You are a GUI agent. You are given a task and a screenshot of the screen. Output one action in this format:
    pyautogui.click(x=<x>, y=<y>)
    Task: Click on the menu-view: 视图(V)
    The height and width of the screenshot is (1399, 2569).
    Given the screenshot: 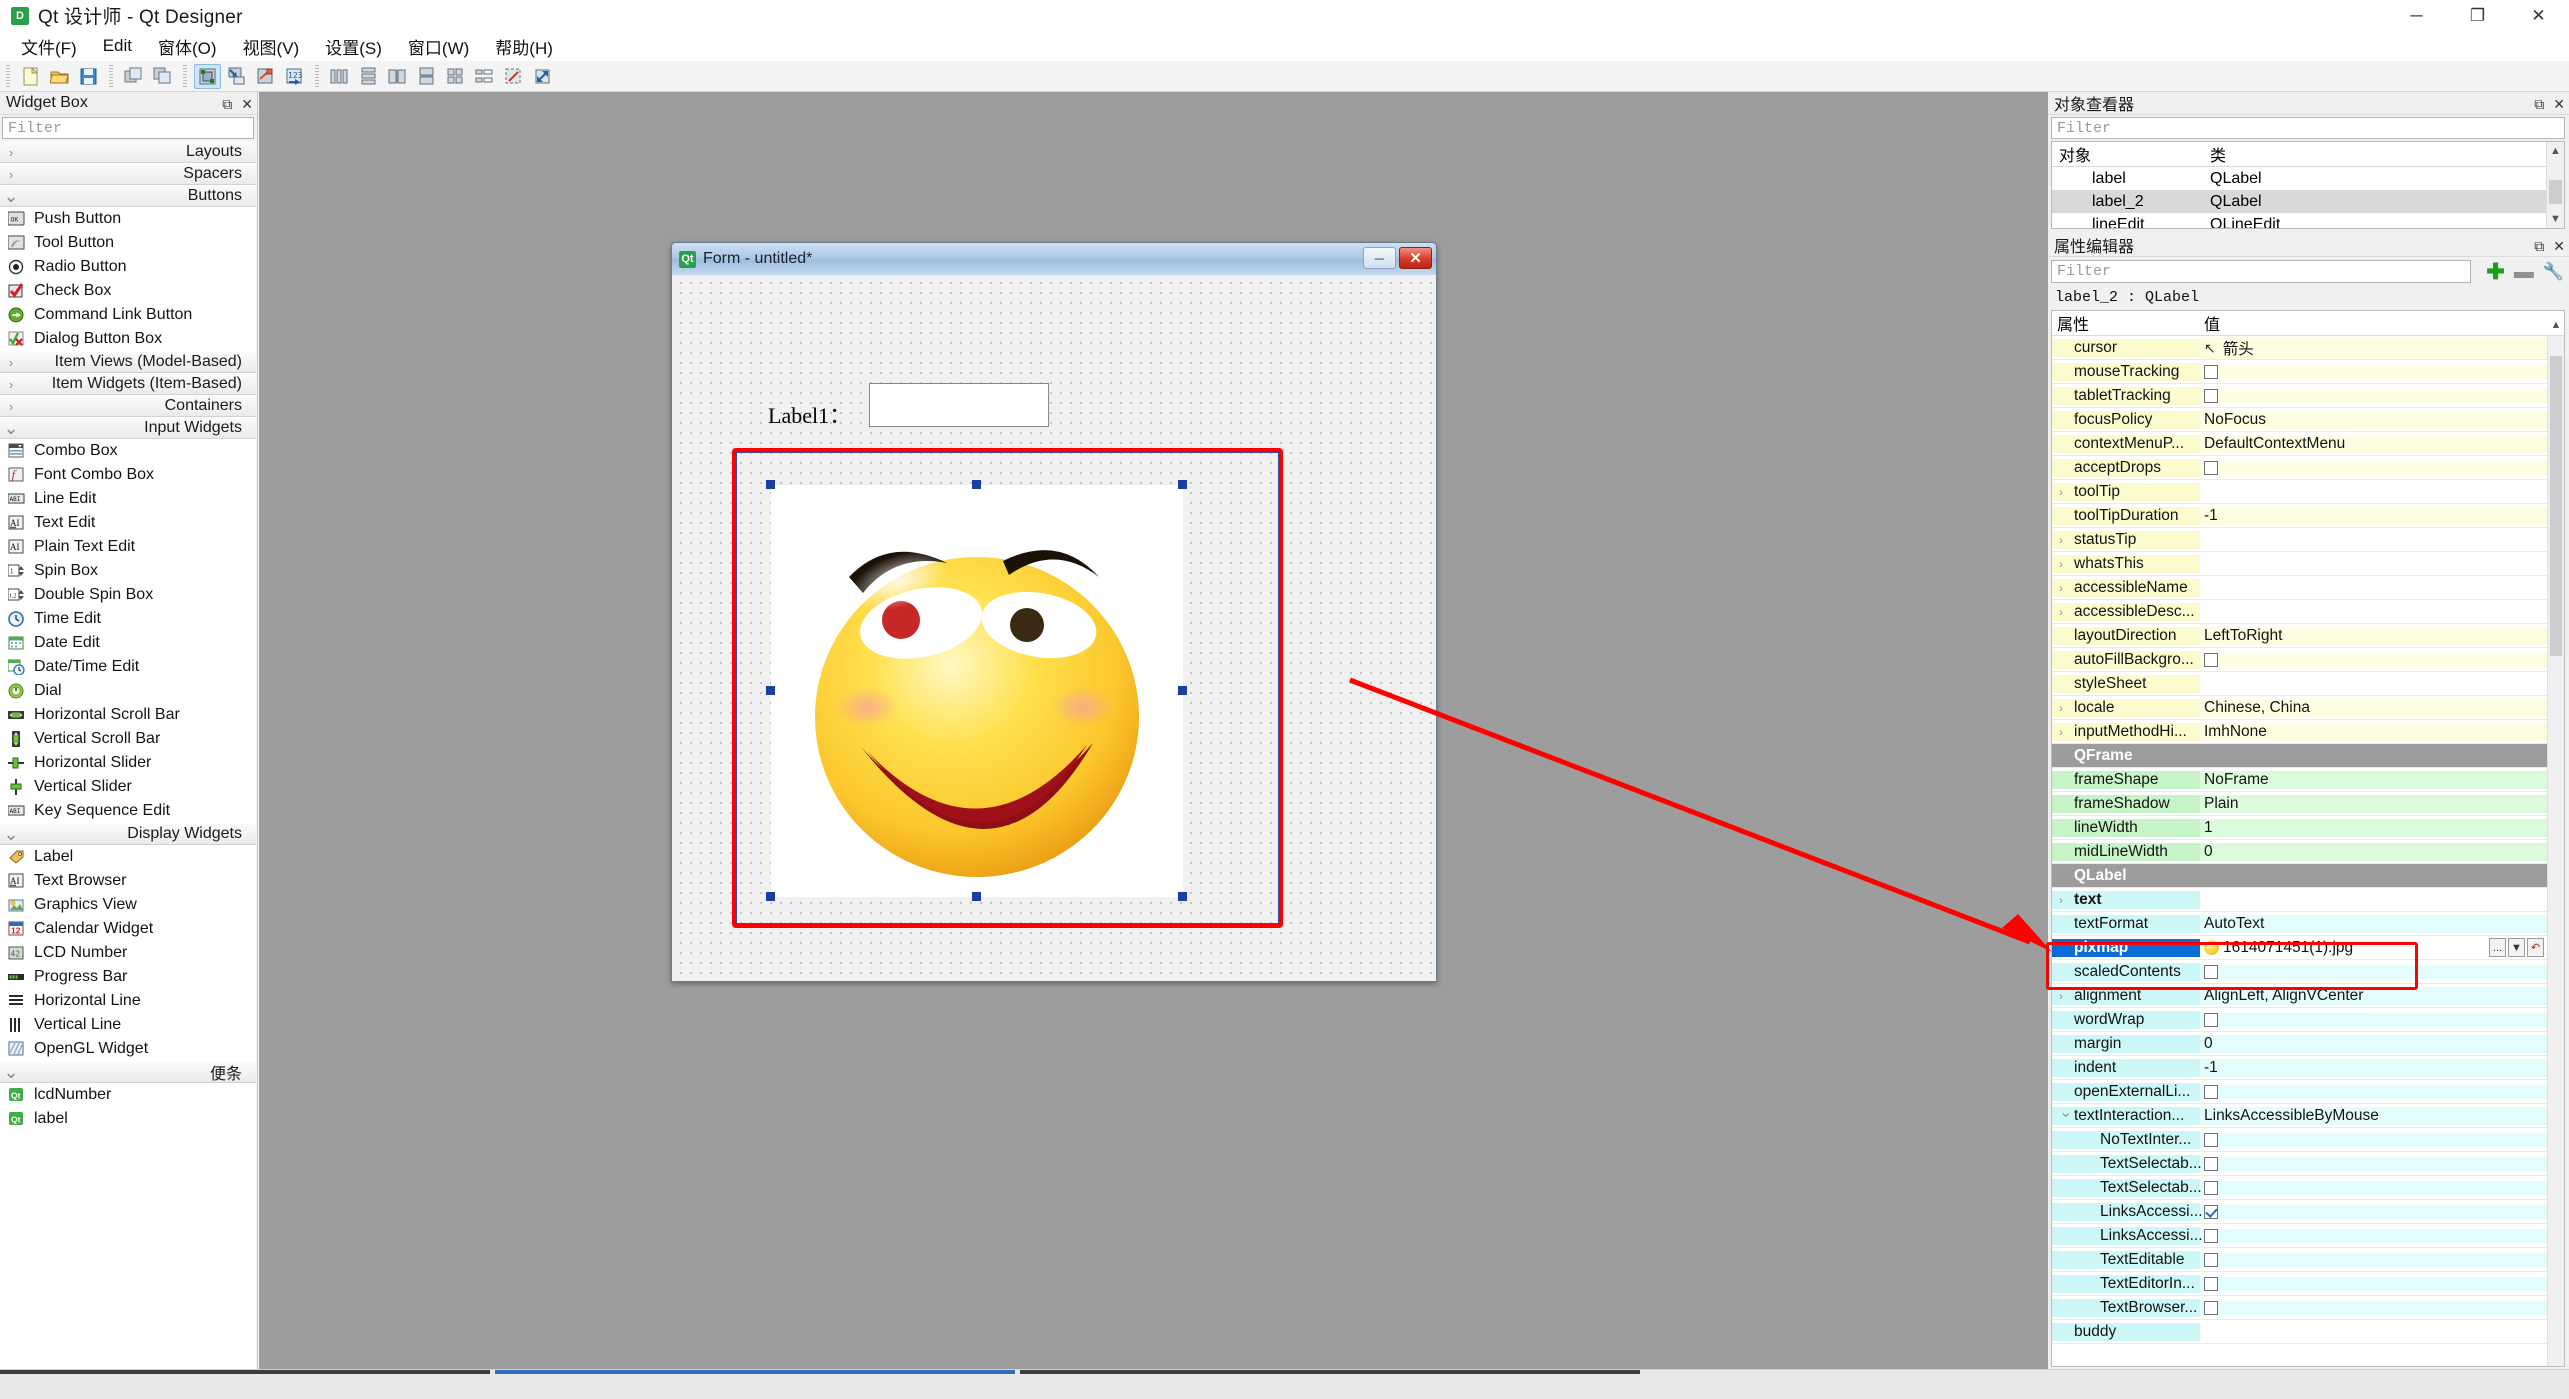 What is the action you would take?
    pyautogui.click(x=271, y=46)
    